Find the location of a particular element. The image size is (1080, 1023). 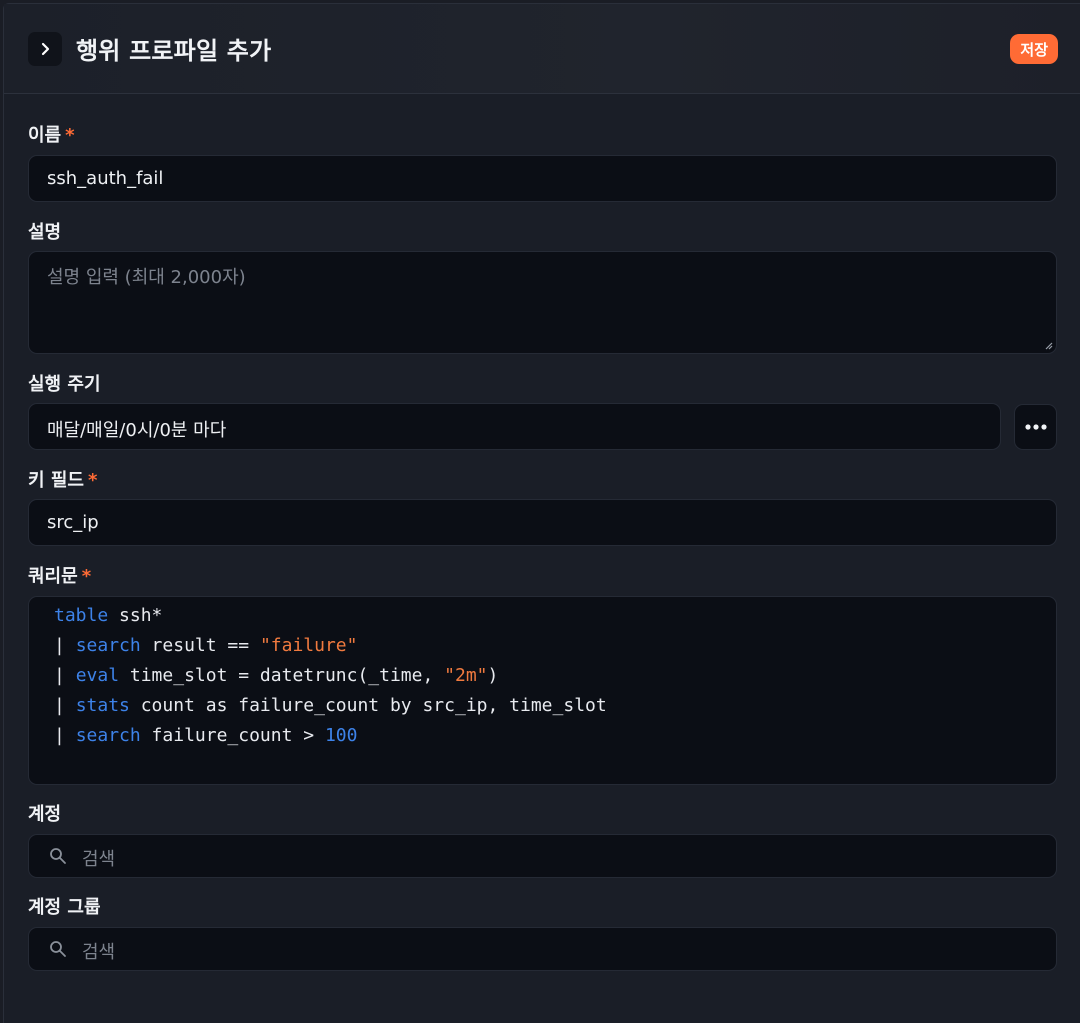

schedule-value: 매달/매일/0시/0분 마다 is located at coordinates (137, 430).